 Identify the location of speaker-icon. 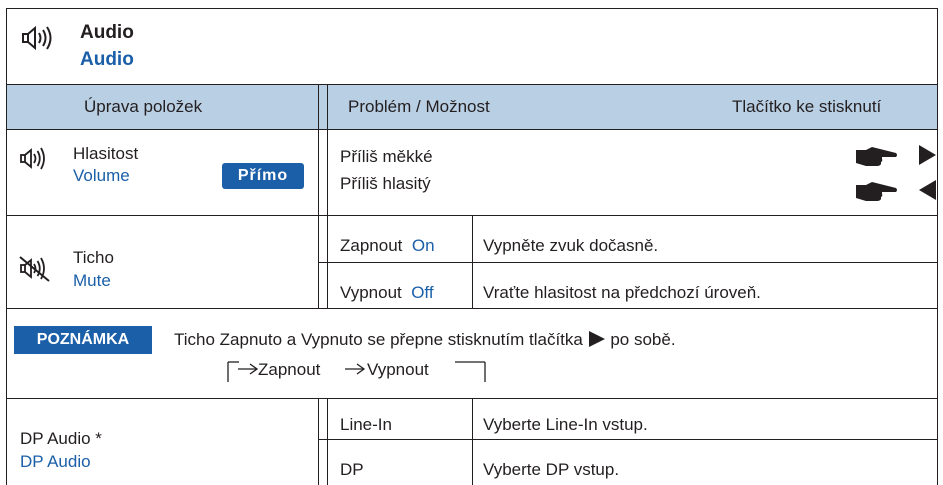
(37, 38).